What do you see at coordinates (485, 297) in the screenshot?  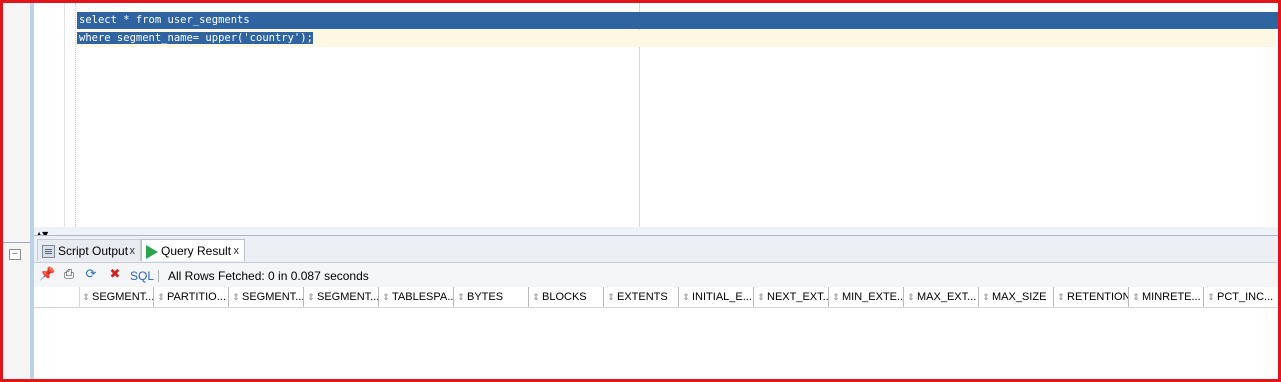 I see `column-label: BYTES` at bounding box center [485, 297].